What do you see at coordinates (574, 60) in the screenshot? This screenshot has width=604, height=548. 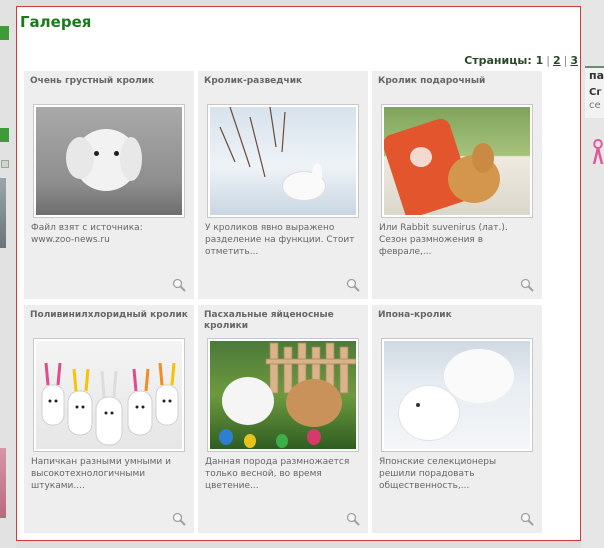 I see `page-link-3: 3` at bounding box center [574, 60].